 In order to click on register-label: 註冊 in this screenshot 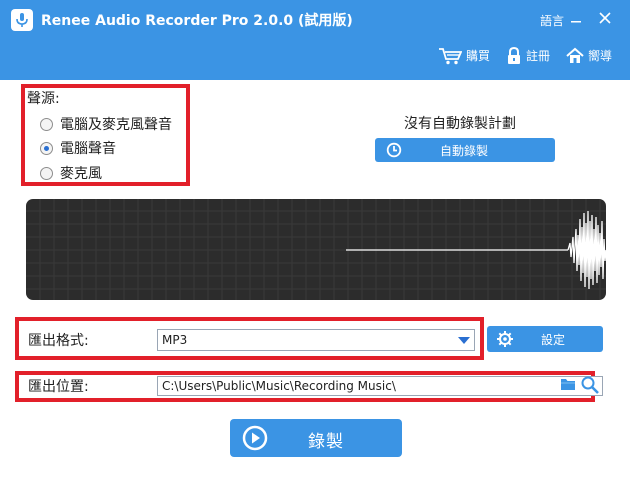, I will do `click(538, 56)`.